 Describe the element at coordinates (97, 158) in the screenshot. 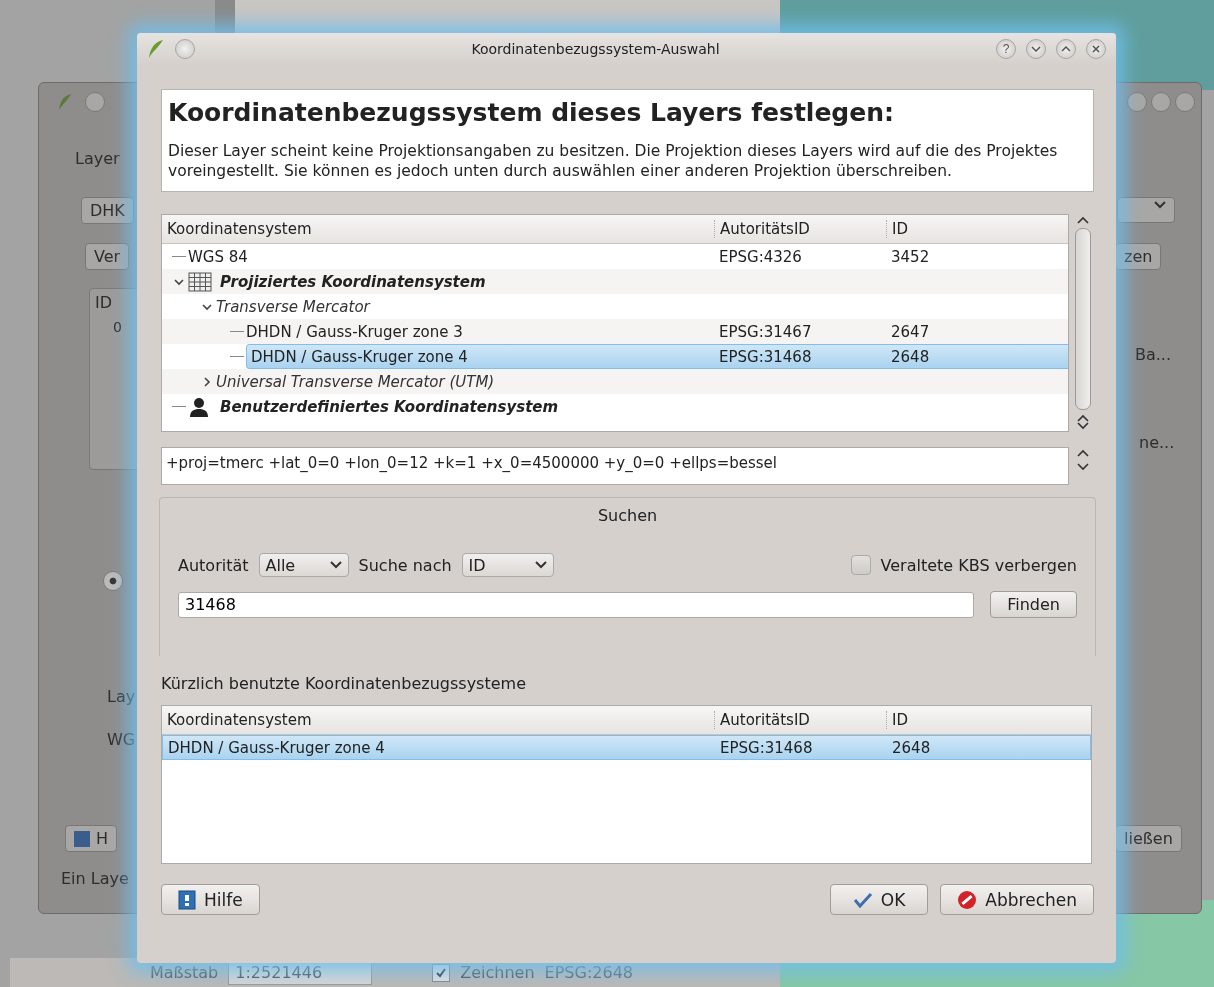

I see `tab: Layer` at that location.